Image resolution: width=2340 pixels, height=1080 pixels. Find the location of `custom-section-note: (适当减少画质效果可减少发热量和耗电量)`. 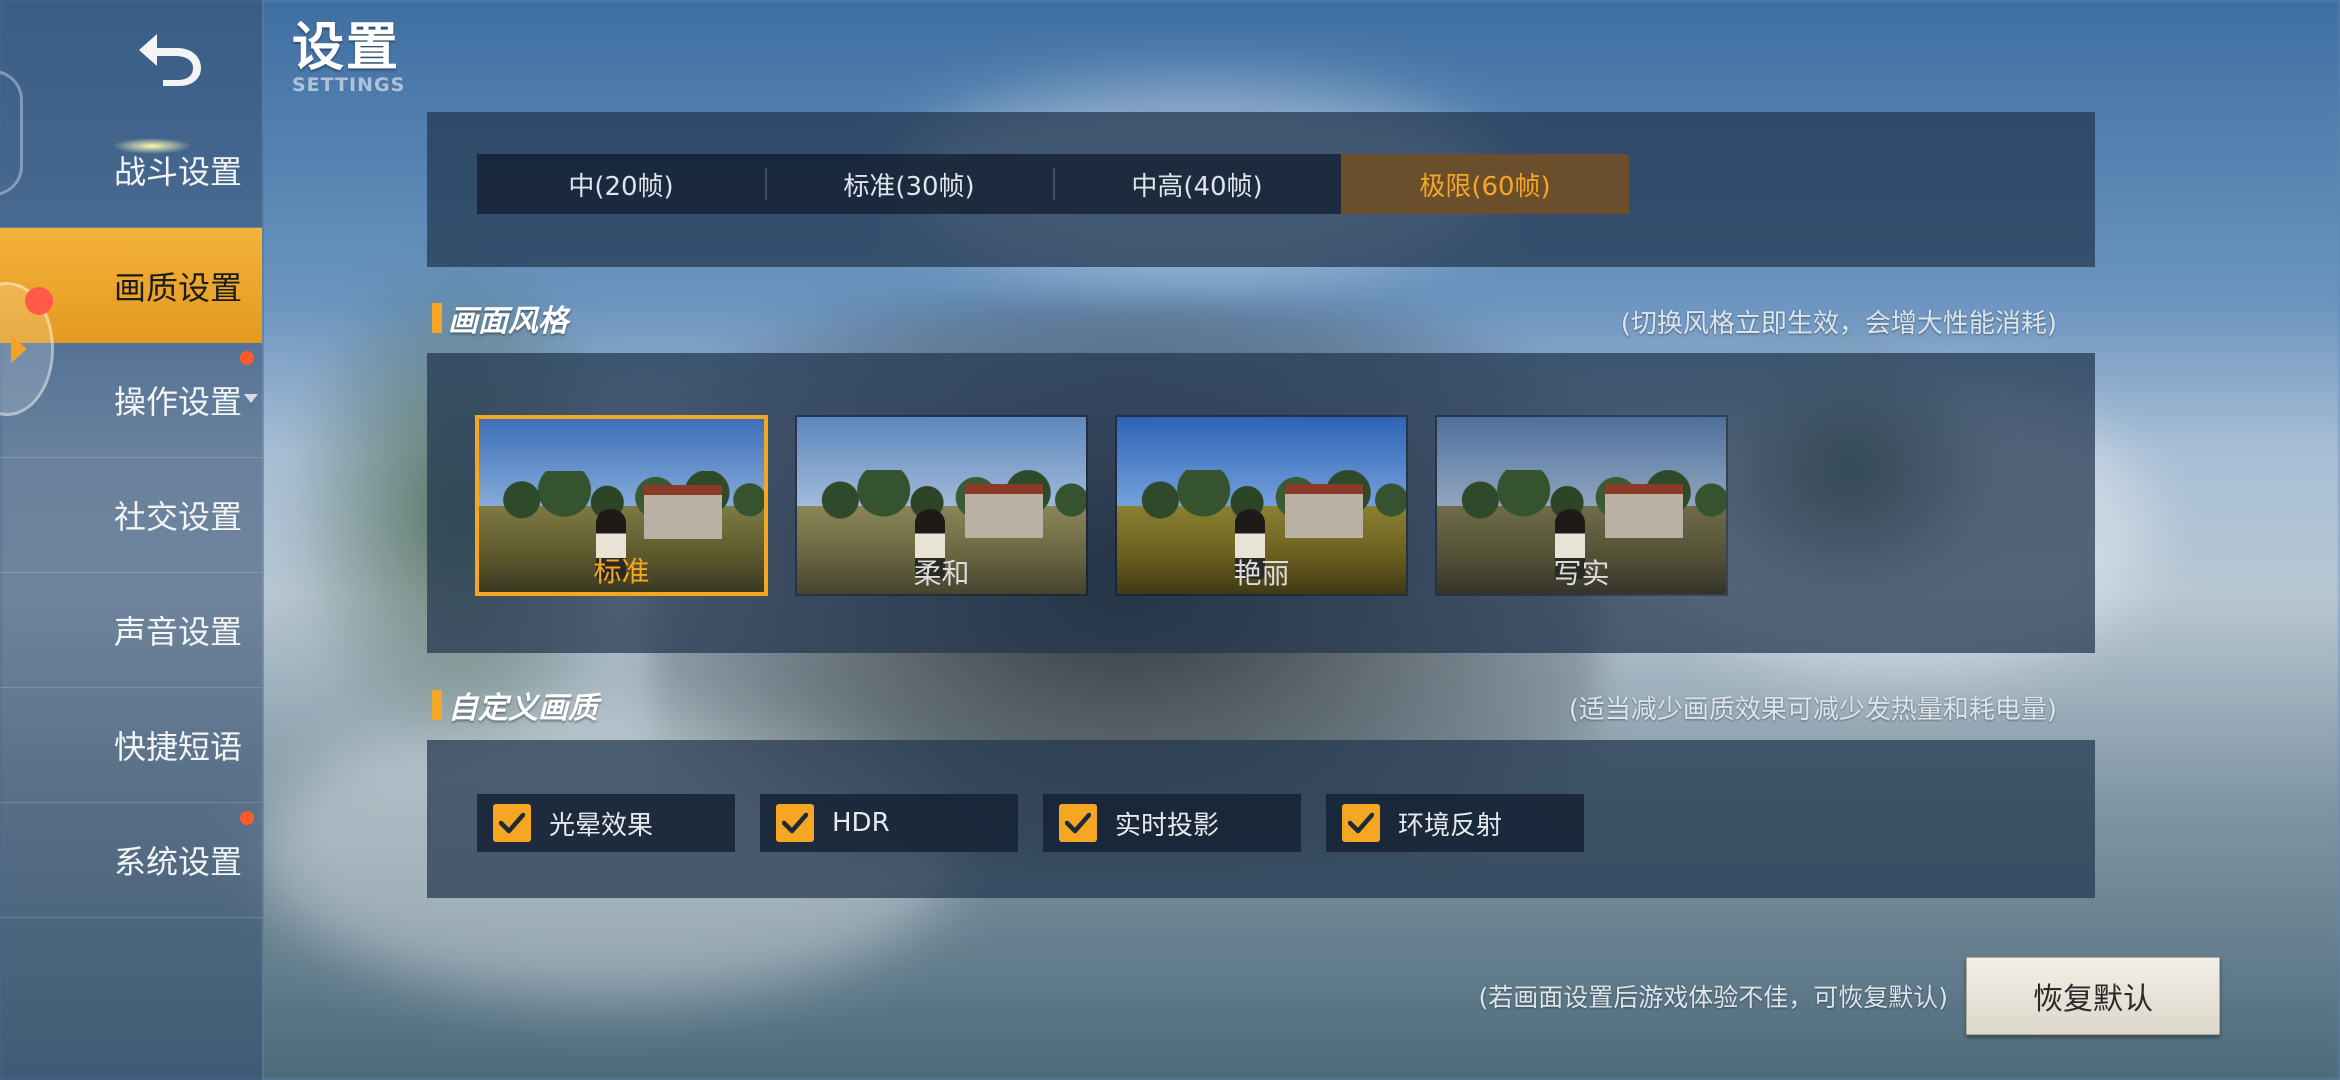

custom-section-note: (适当减少画质效果可减少发热量和耗电量) is located at coordinates (1812, 710).